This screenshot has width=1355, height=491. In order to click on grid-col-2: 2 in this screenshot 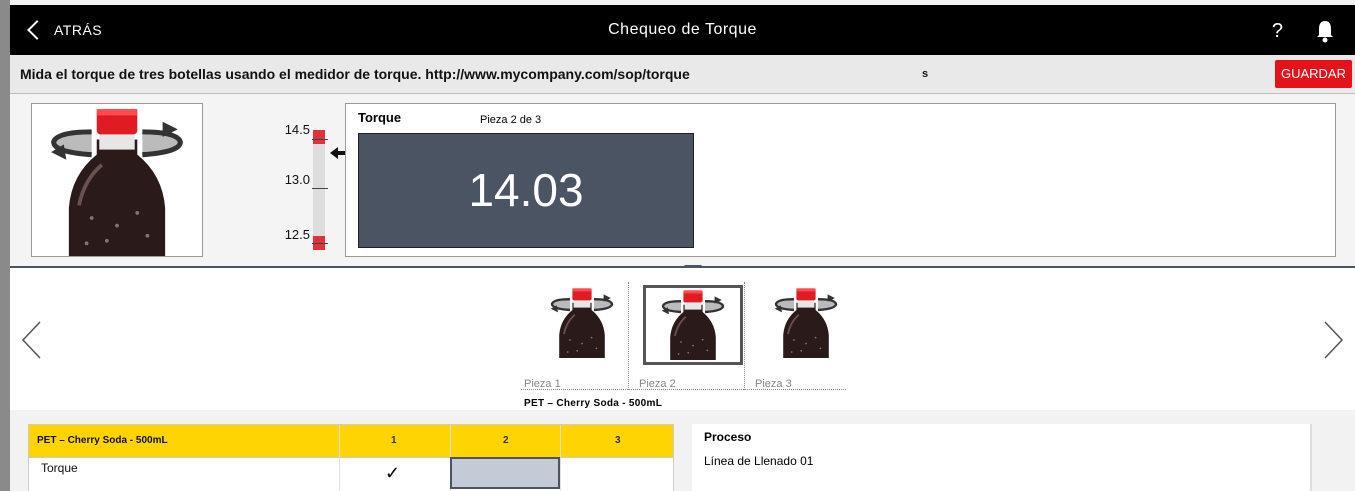, I will do `click(506, 440)`.